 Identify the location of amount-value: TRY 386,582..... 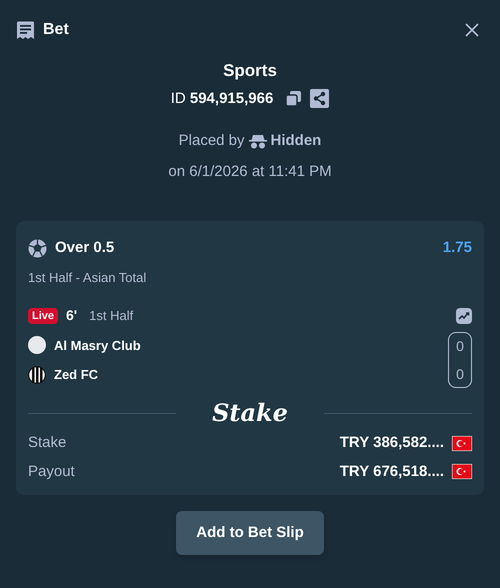
(392, 443).